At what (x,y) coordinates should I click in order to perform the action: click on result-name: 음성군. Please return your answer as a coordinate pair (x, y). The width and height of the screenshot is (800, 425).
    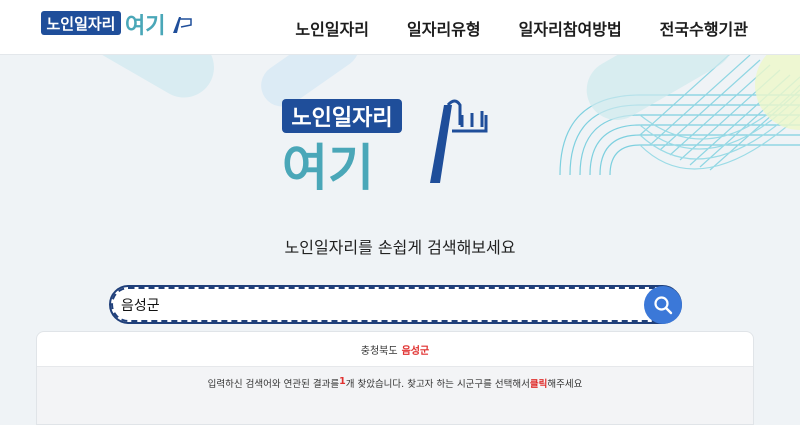
    Looking at the image, I should click on (415, 351).